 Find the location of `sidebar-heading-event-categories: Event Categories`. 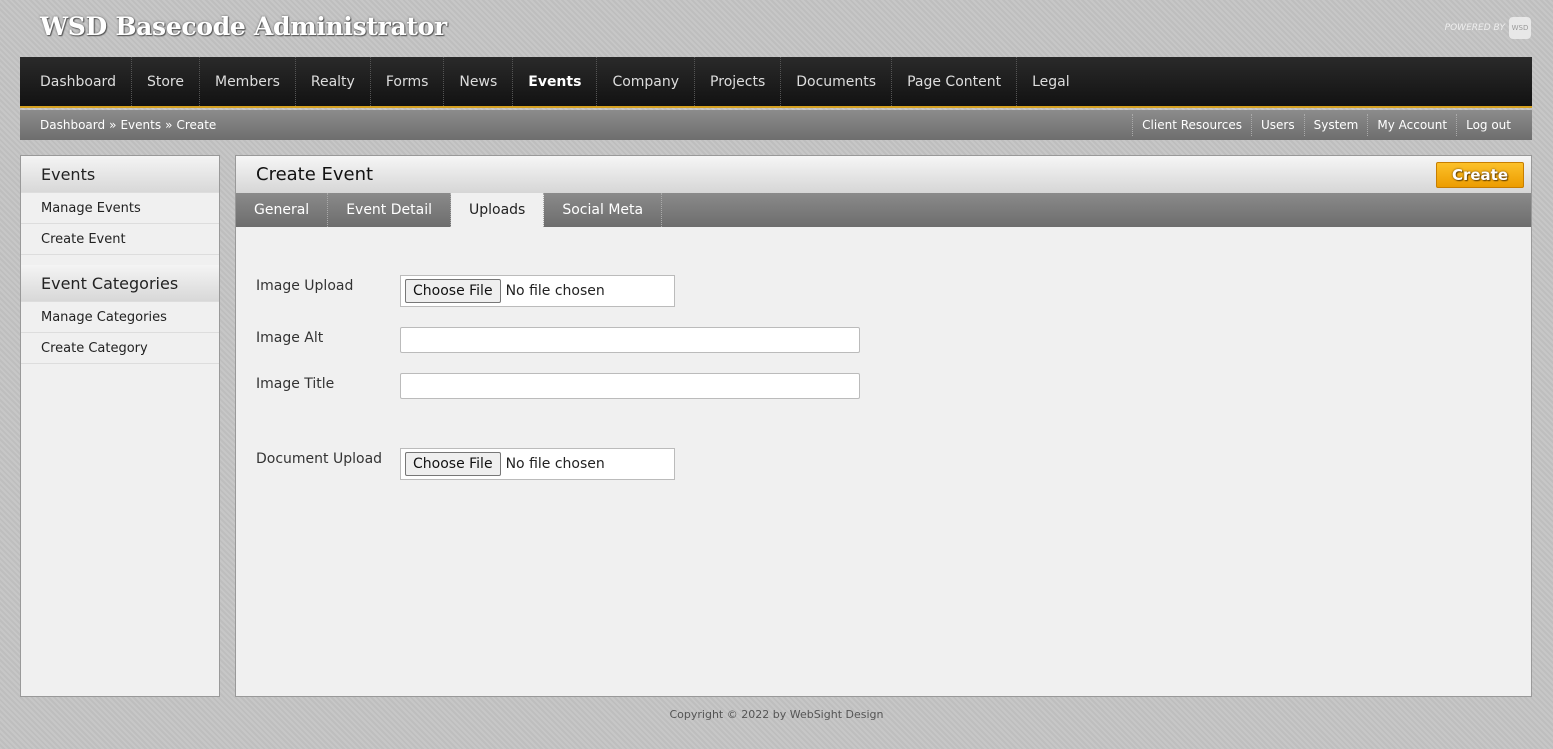

sidebar-heading-event-categories: Event Categories is located at coordinates (120, 283).